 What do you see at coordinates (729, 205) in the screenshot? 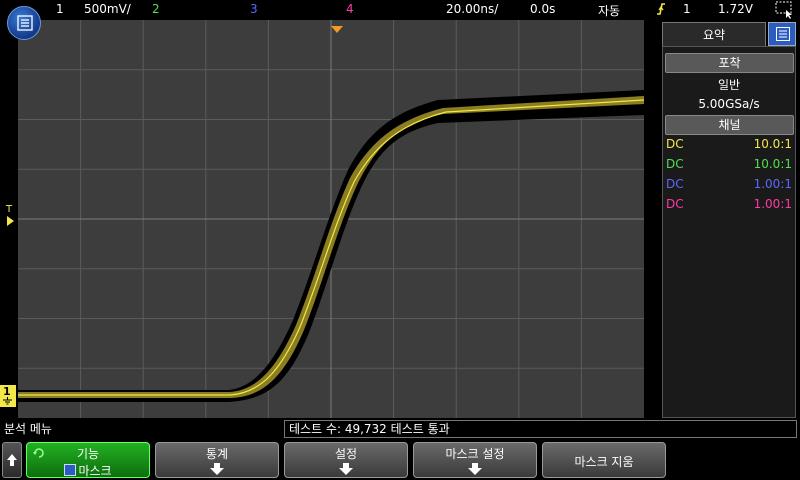
I see `channel-row-4: DC 1.00:1` at bounding box center [729, 205].